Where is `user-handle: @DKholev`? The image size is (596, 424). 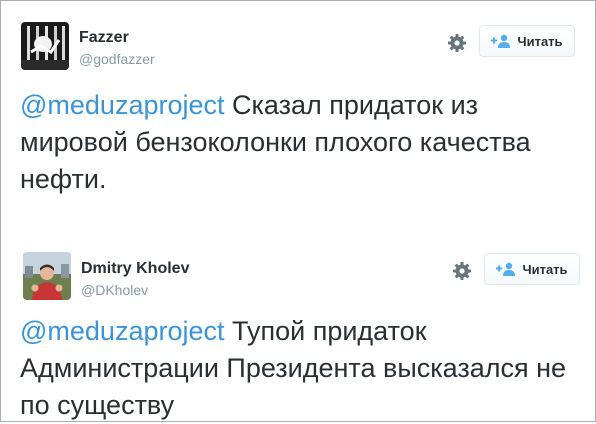
user-handle: @DKholev is located at coordinates (114, 290).